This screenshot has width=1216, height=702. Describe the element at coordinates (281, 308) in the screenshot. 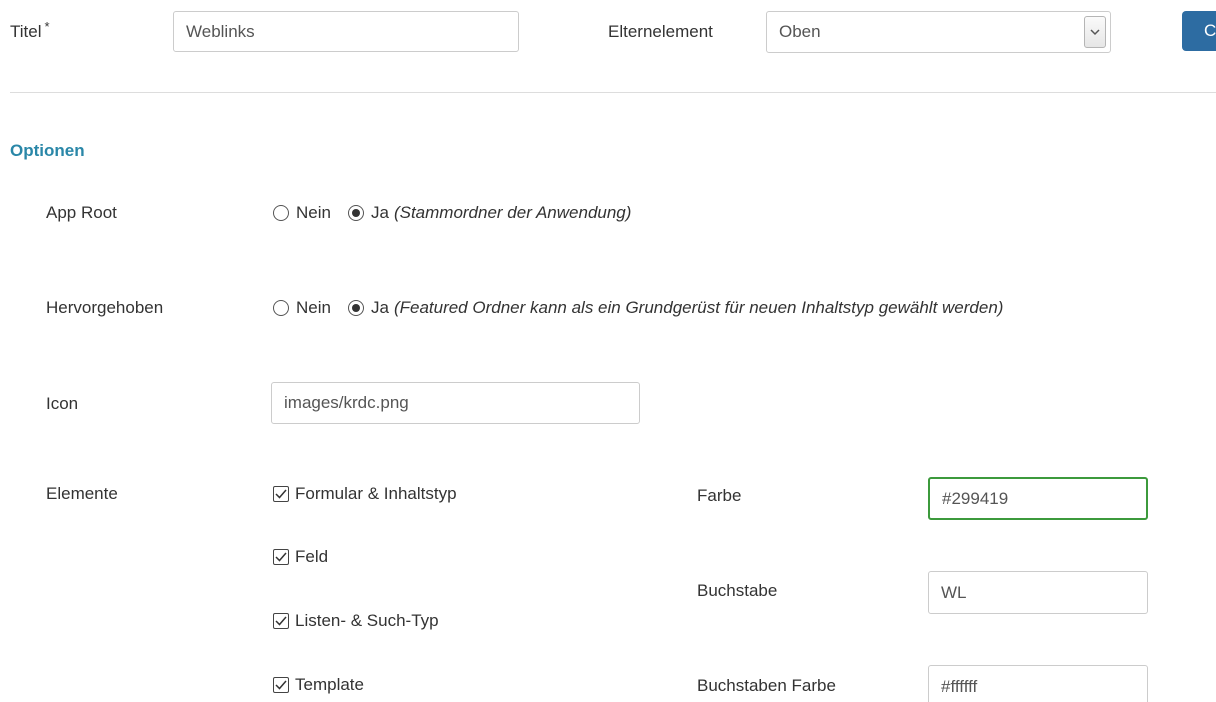

I see `featured-radio-no` at that location.